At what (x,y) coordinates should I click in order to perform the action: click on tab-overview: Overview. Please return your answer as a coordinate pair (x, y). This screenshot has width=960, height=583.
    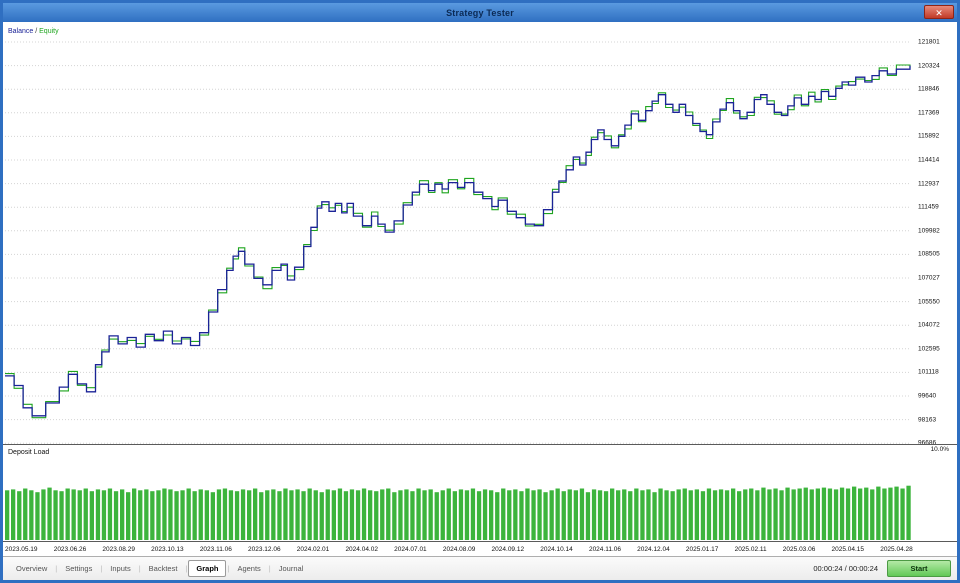
    Looking at the image, I should click on (31, 568).